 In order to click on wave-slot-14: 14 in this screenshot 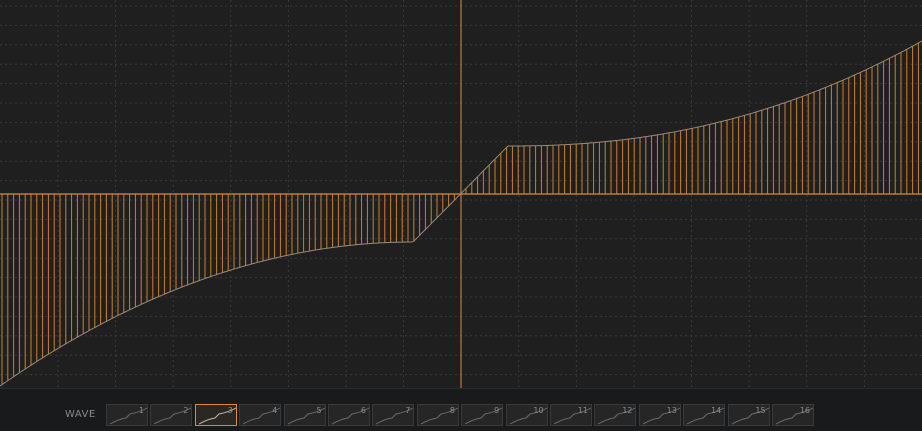, I will do `click(704, 415)`.